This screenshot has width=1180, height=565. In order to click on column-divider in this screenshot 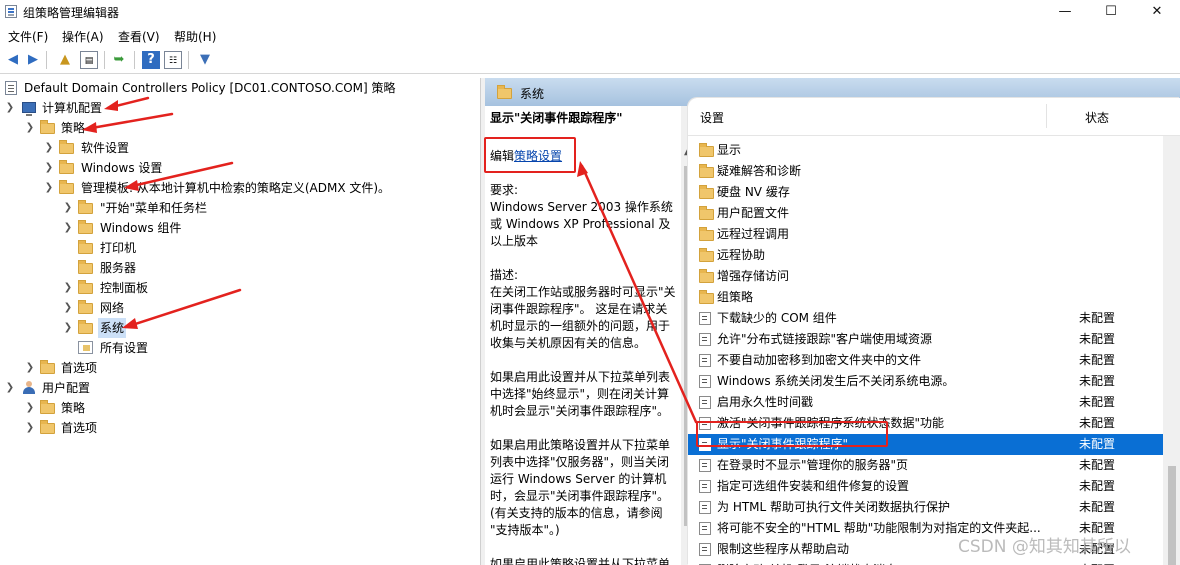, I will do `click(1046, 116)`.